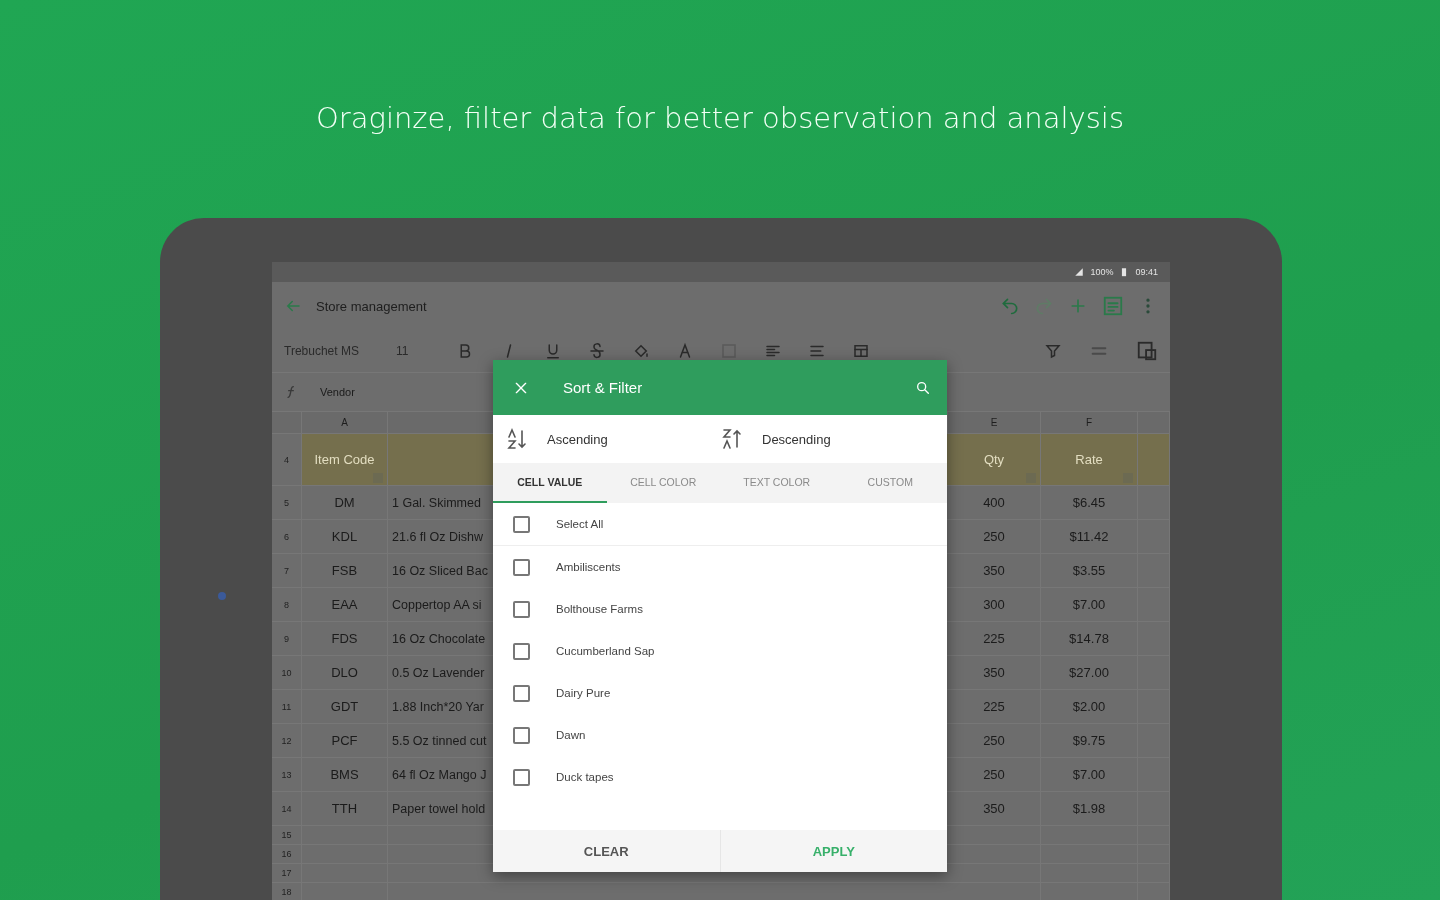  I want to click on checkbox-label: Bolthouse Farms, so click(599, 609).